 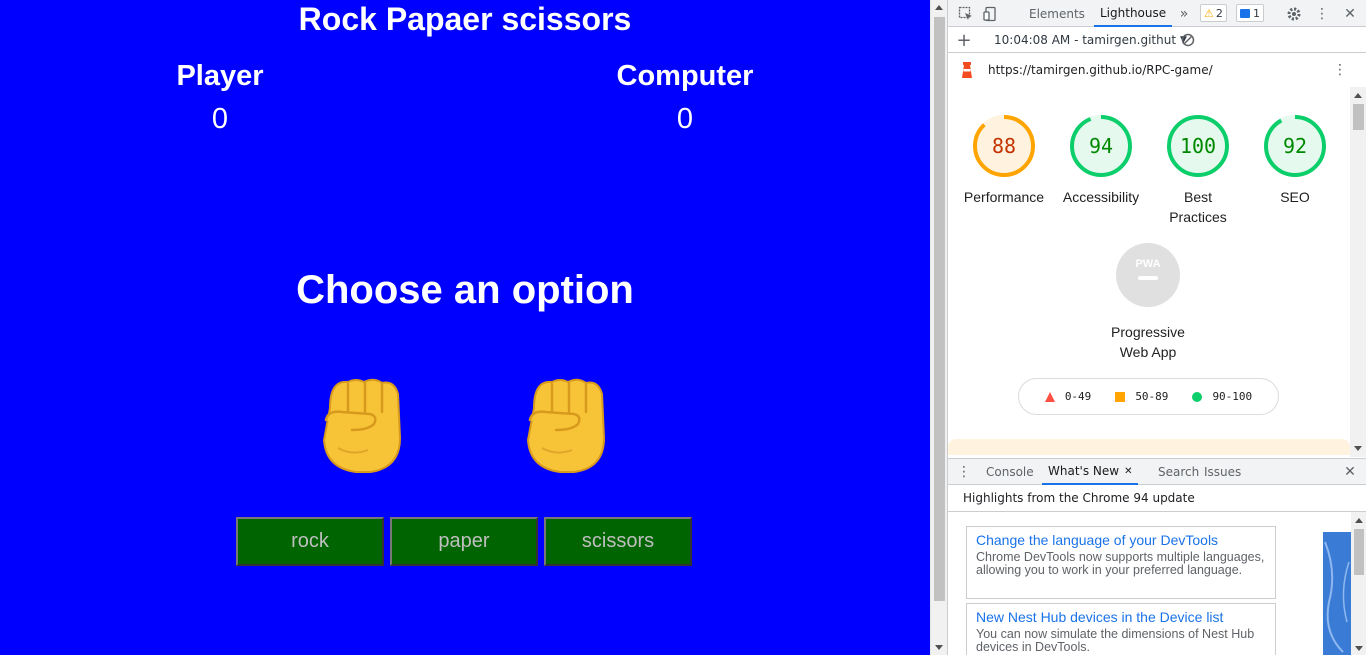 What do you see at coordinates (1010, 472) in the screenshot?
I see `tab-console: Console` at bounding box center [1010, 472].